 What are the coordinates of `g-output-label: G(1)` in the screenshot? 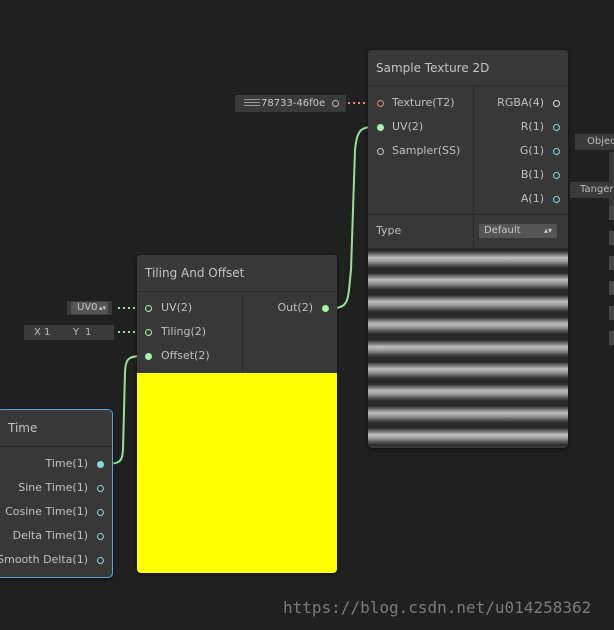 It's located at (531, 150).